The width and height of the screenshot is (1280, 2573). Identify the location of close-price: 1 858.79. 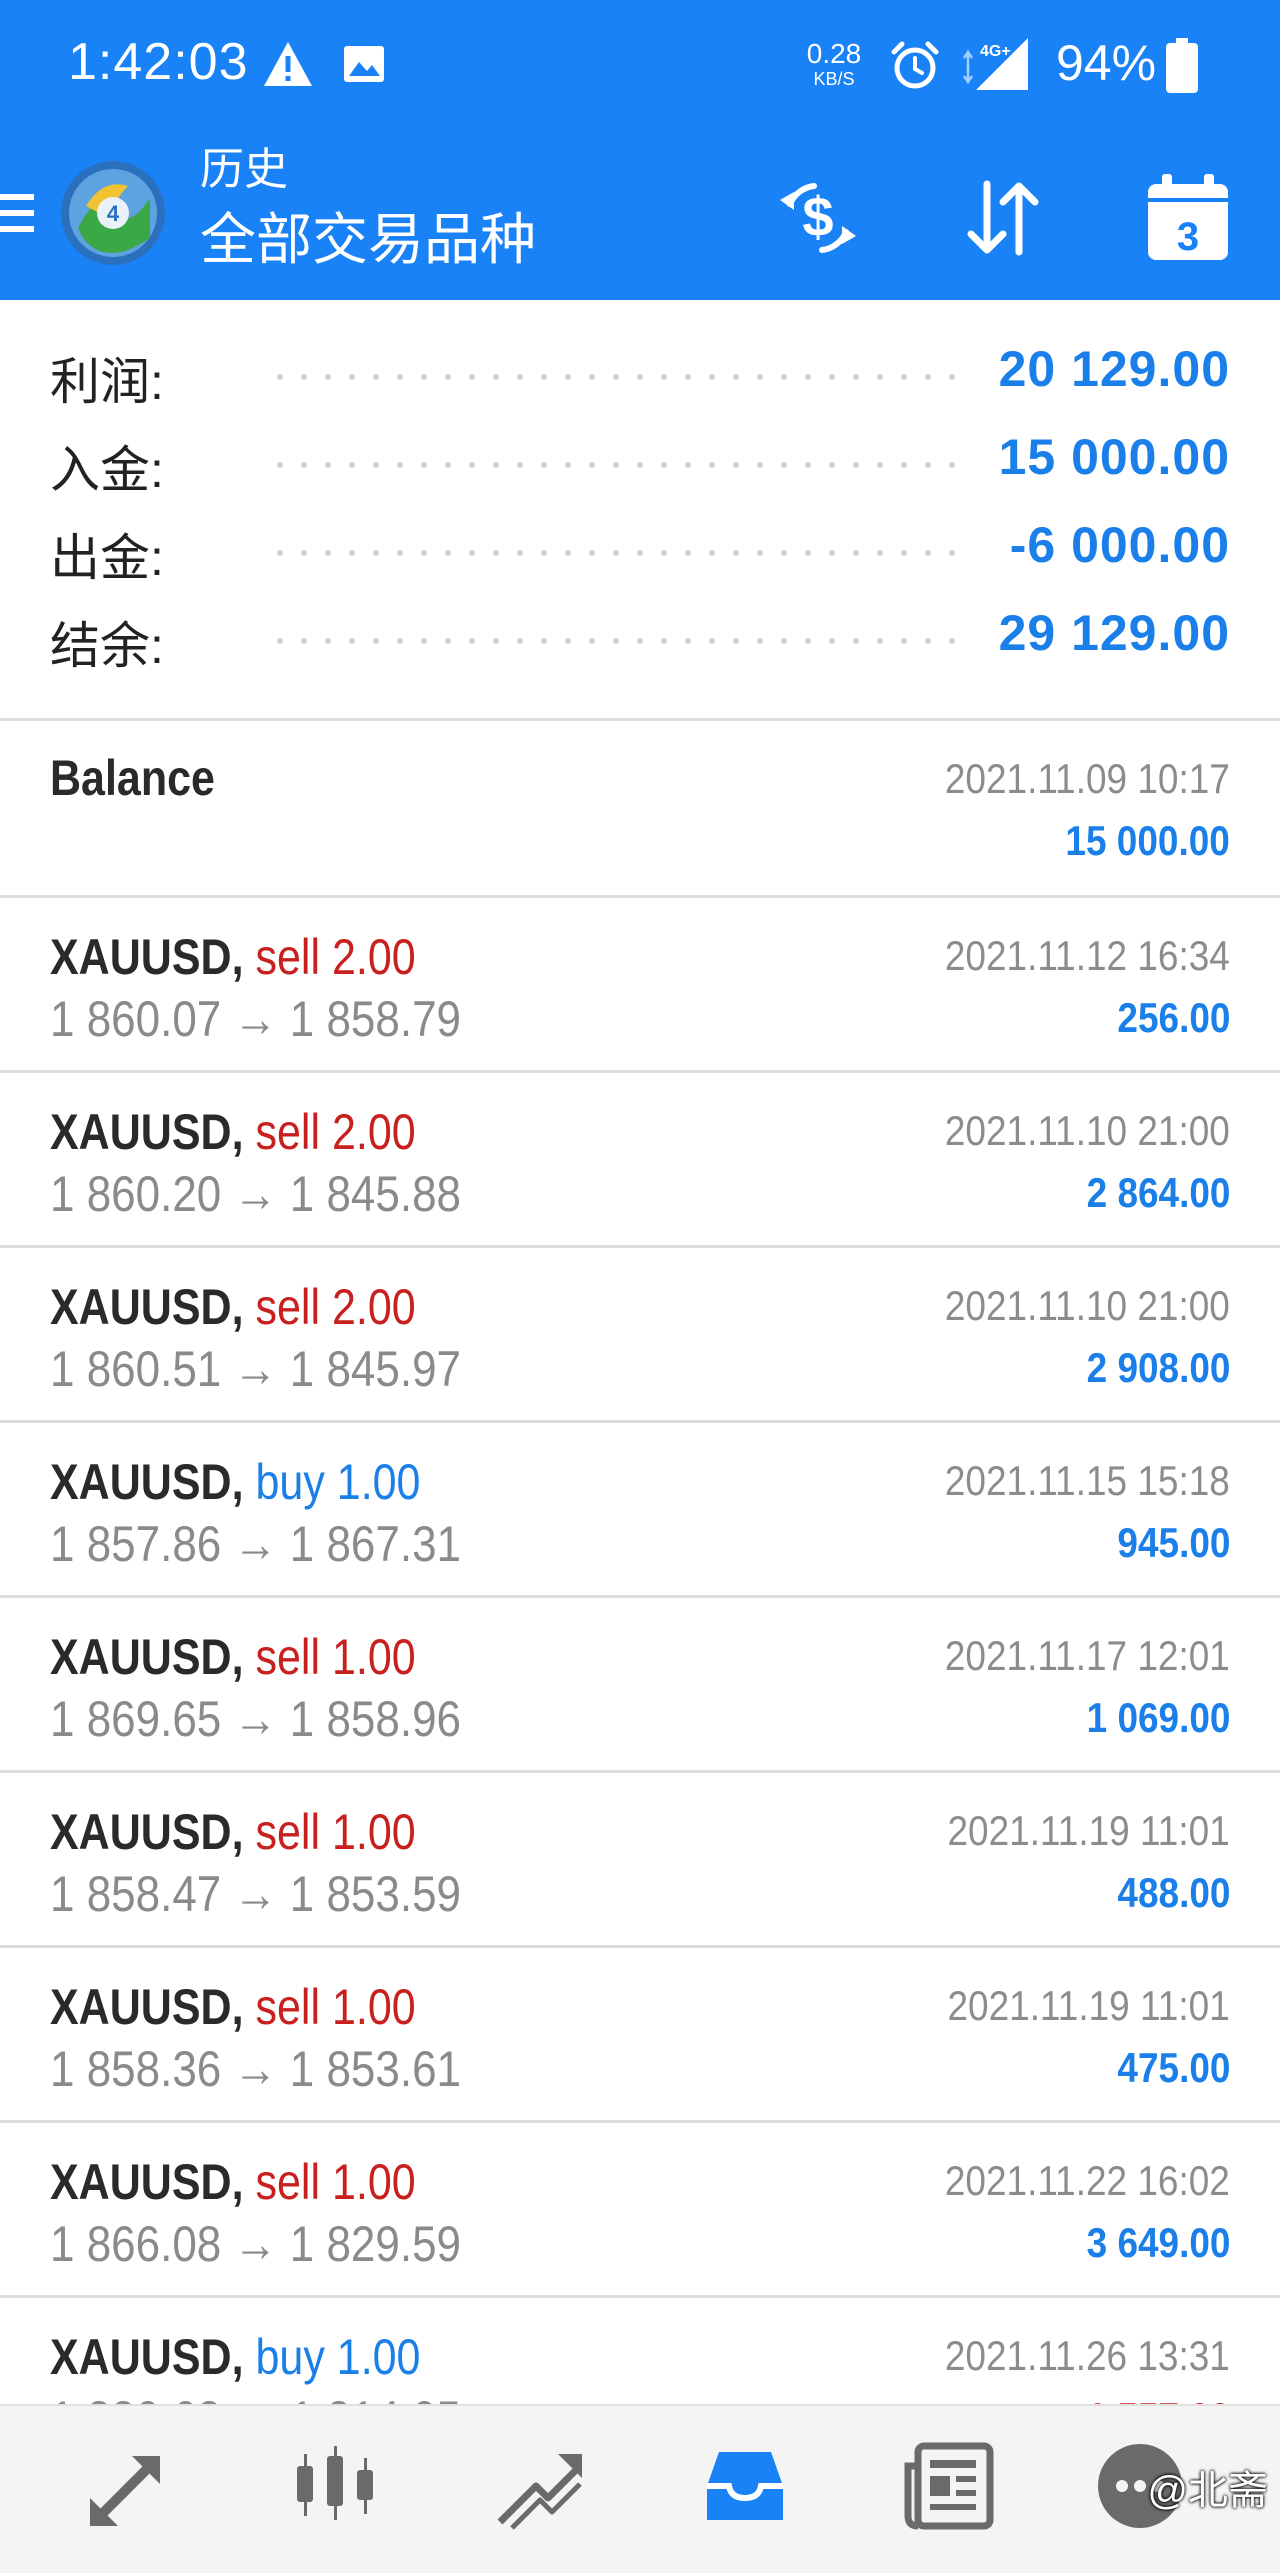
(375, 1019).